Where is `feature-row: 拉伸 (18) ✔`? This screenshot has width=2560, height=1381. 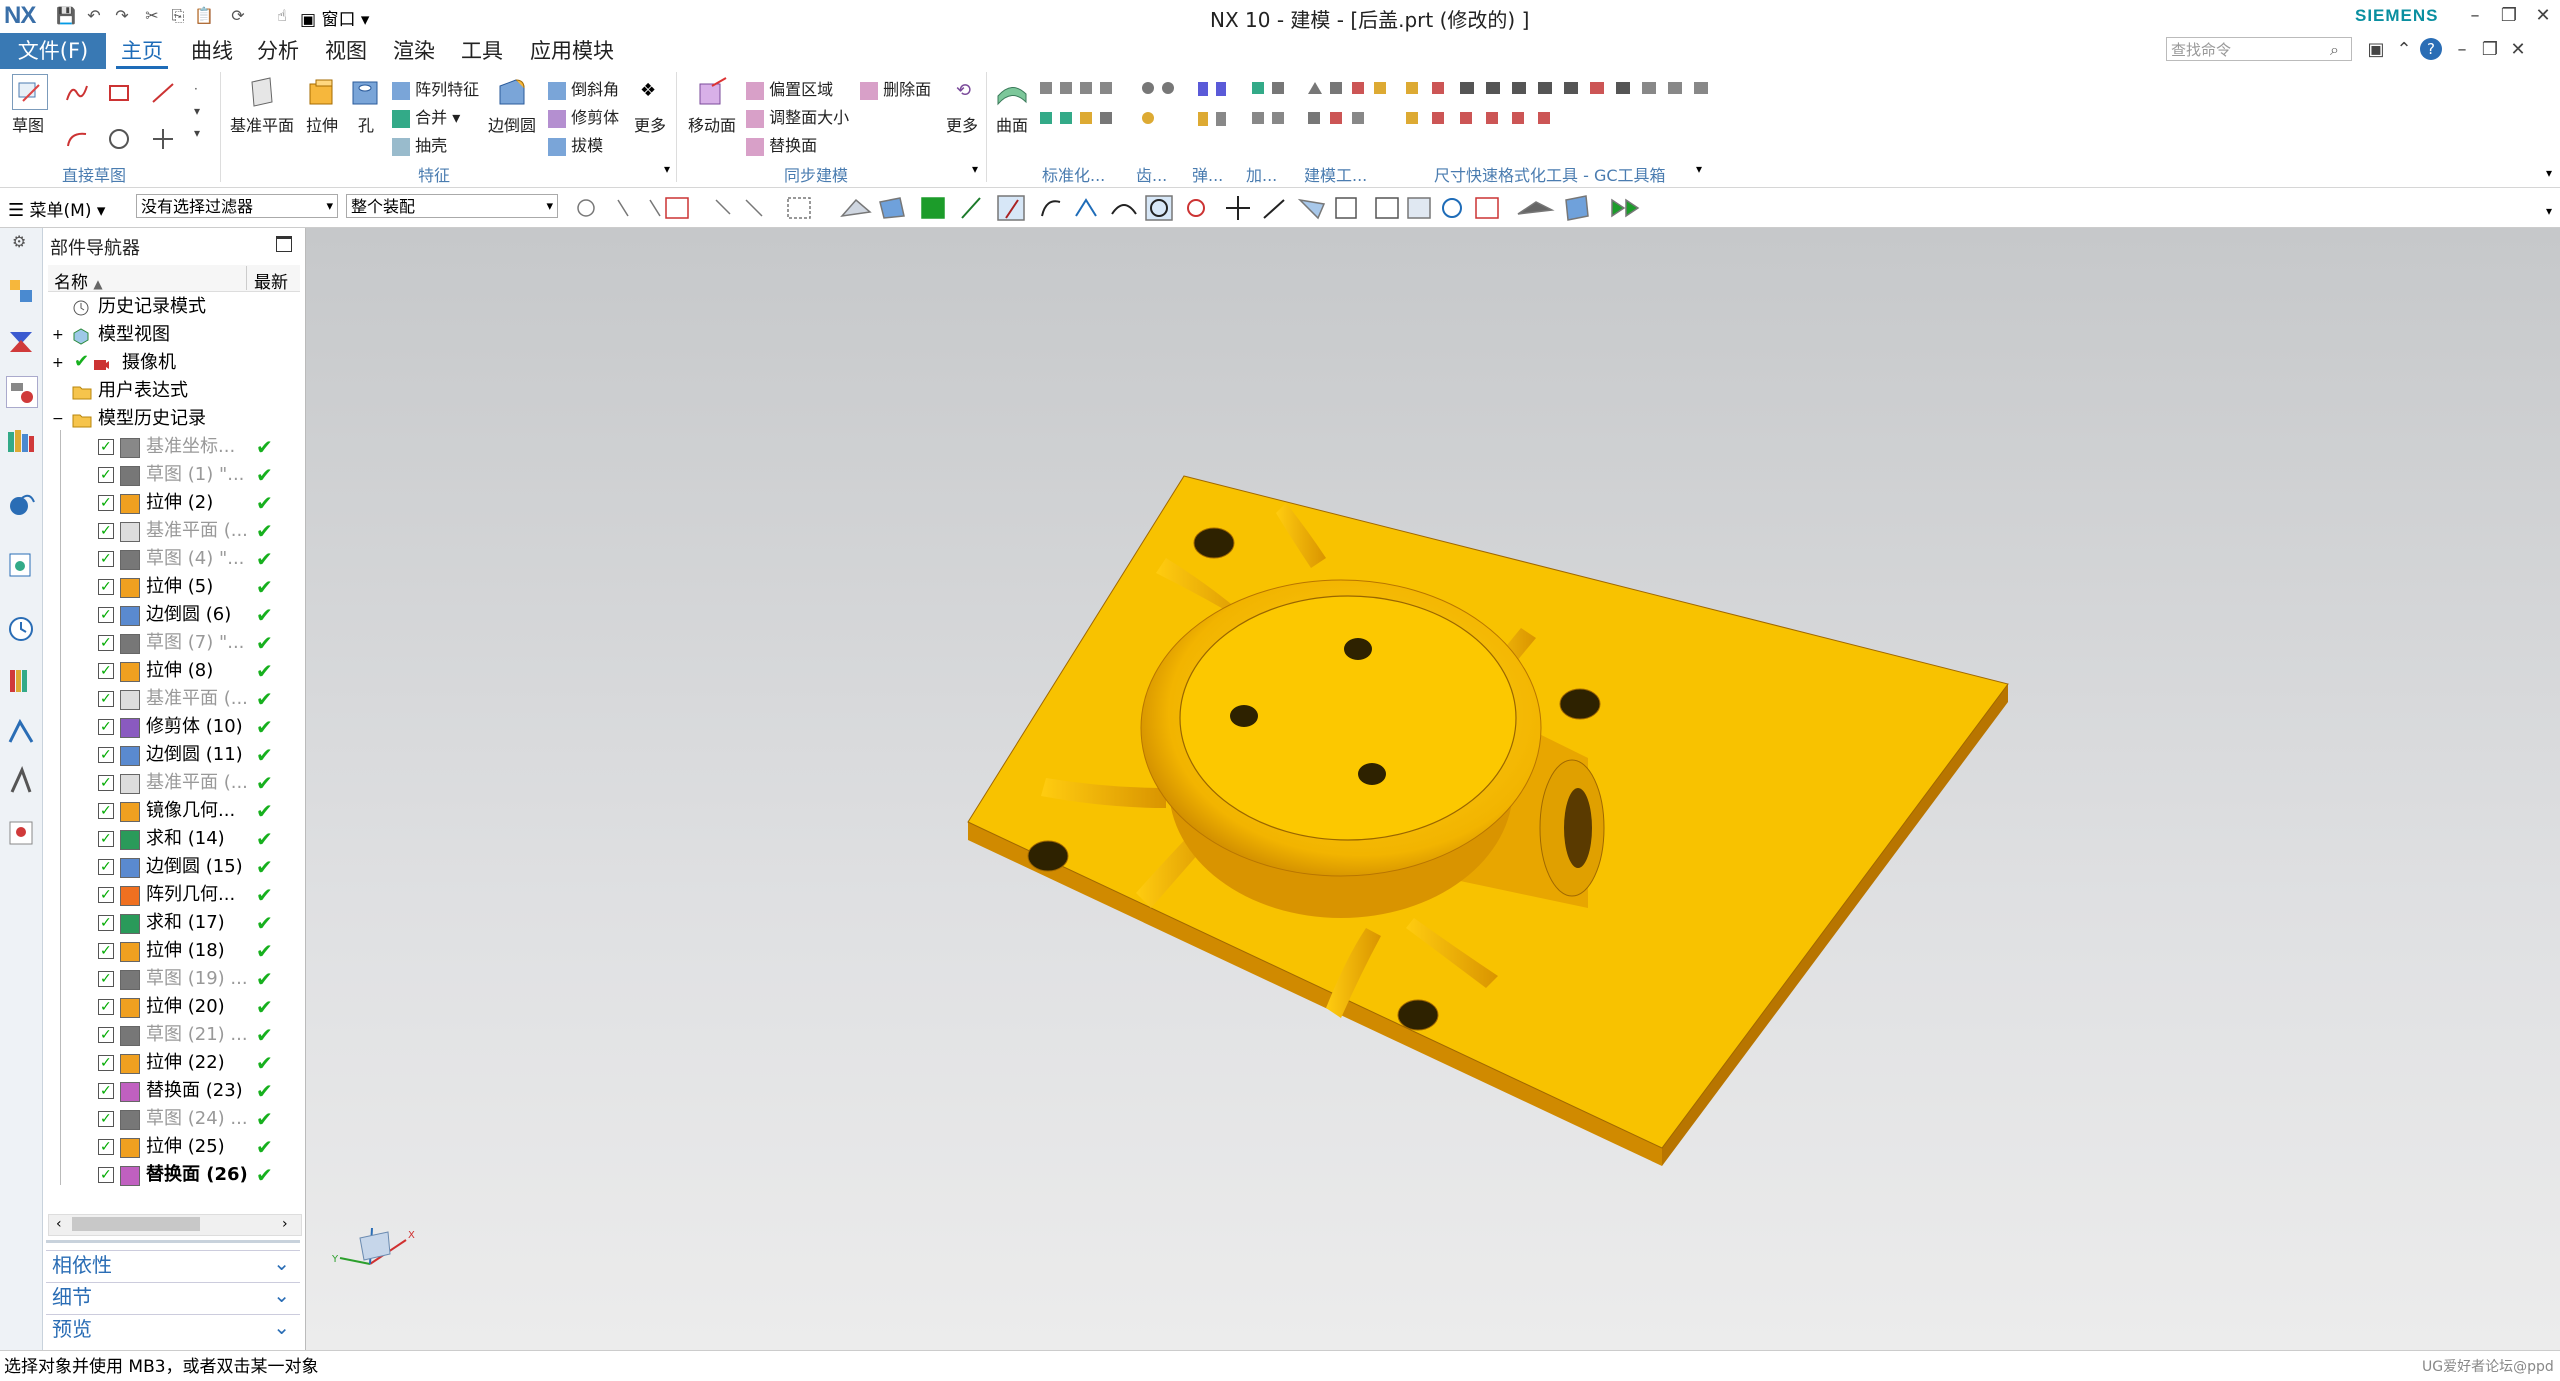 feature-row: 拉伸 (18) ✔ is located at coordinates (174, 951).